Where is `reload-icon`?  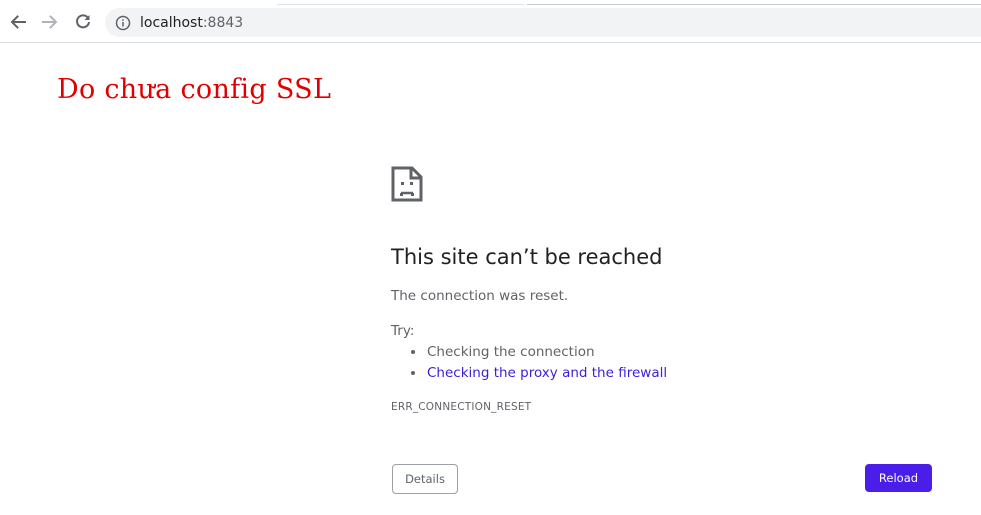 reload-icon is located at coordinates (83, 21).